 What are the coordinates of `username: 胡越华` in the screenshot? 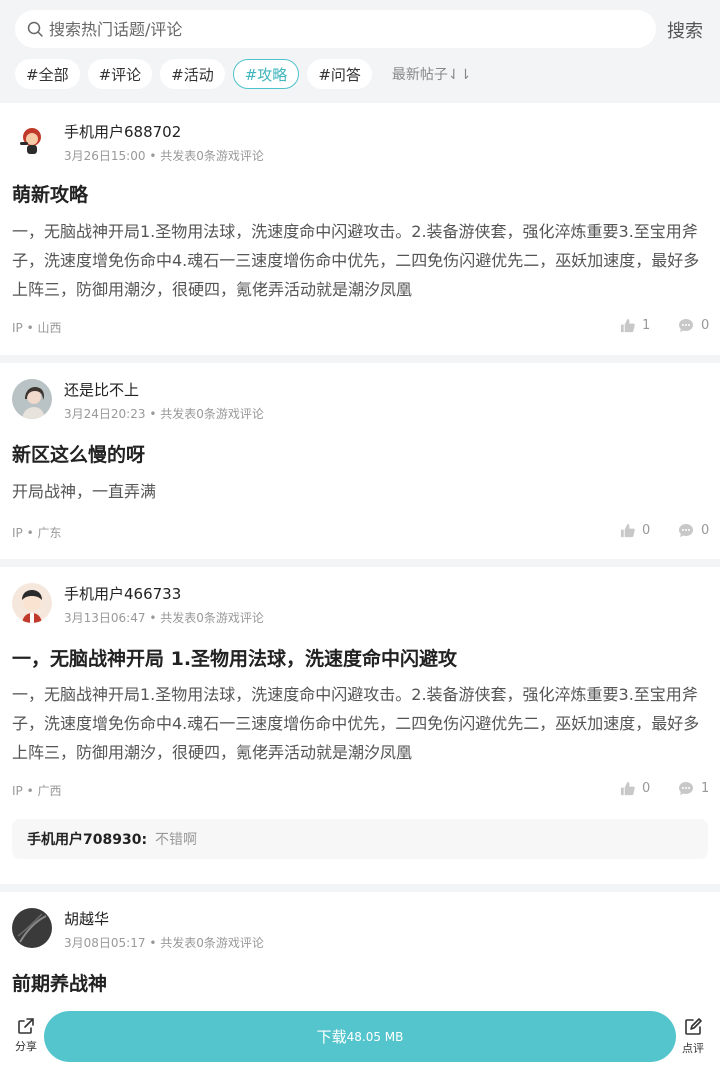 It's located at (86, 918).